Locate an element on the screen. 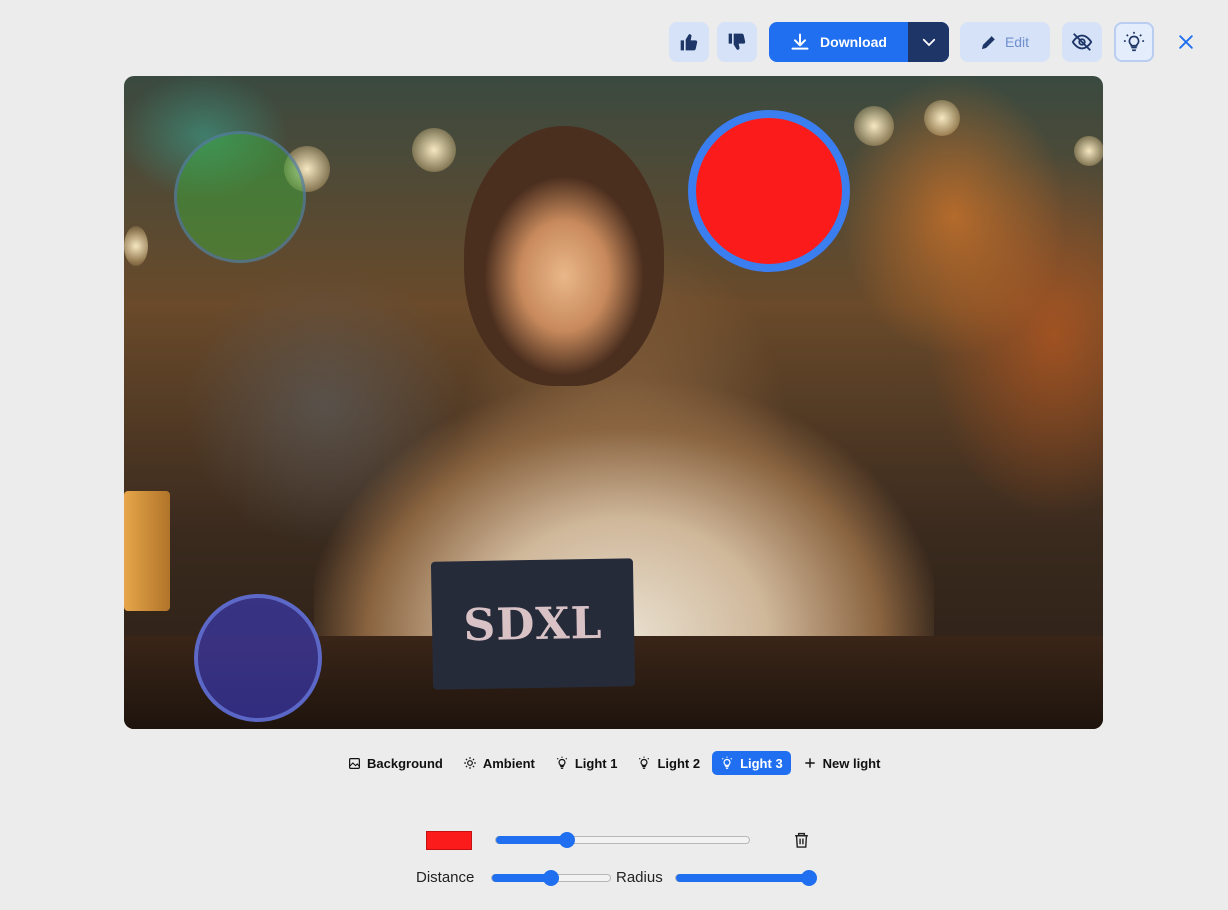 The image size is (1228, 910). tab-label: Background is located at coordinates (405, 763).